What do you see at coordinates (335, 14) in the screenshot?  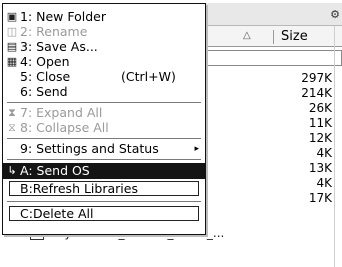 I see `settings-icon: ⚙` at bounding box center [335, 14].